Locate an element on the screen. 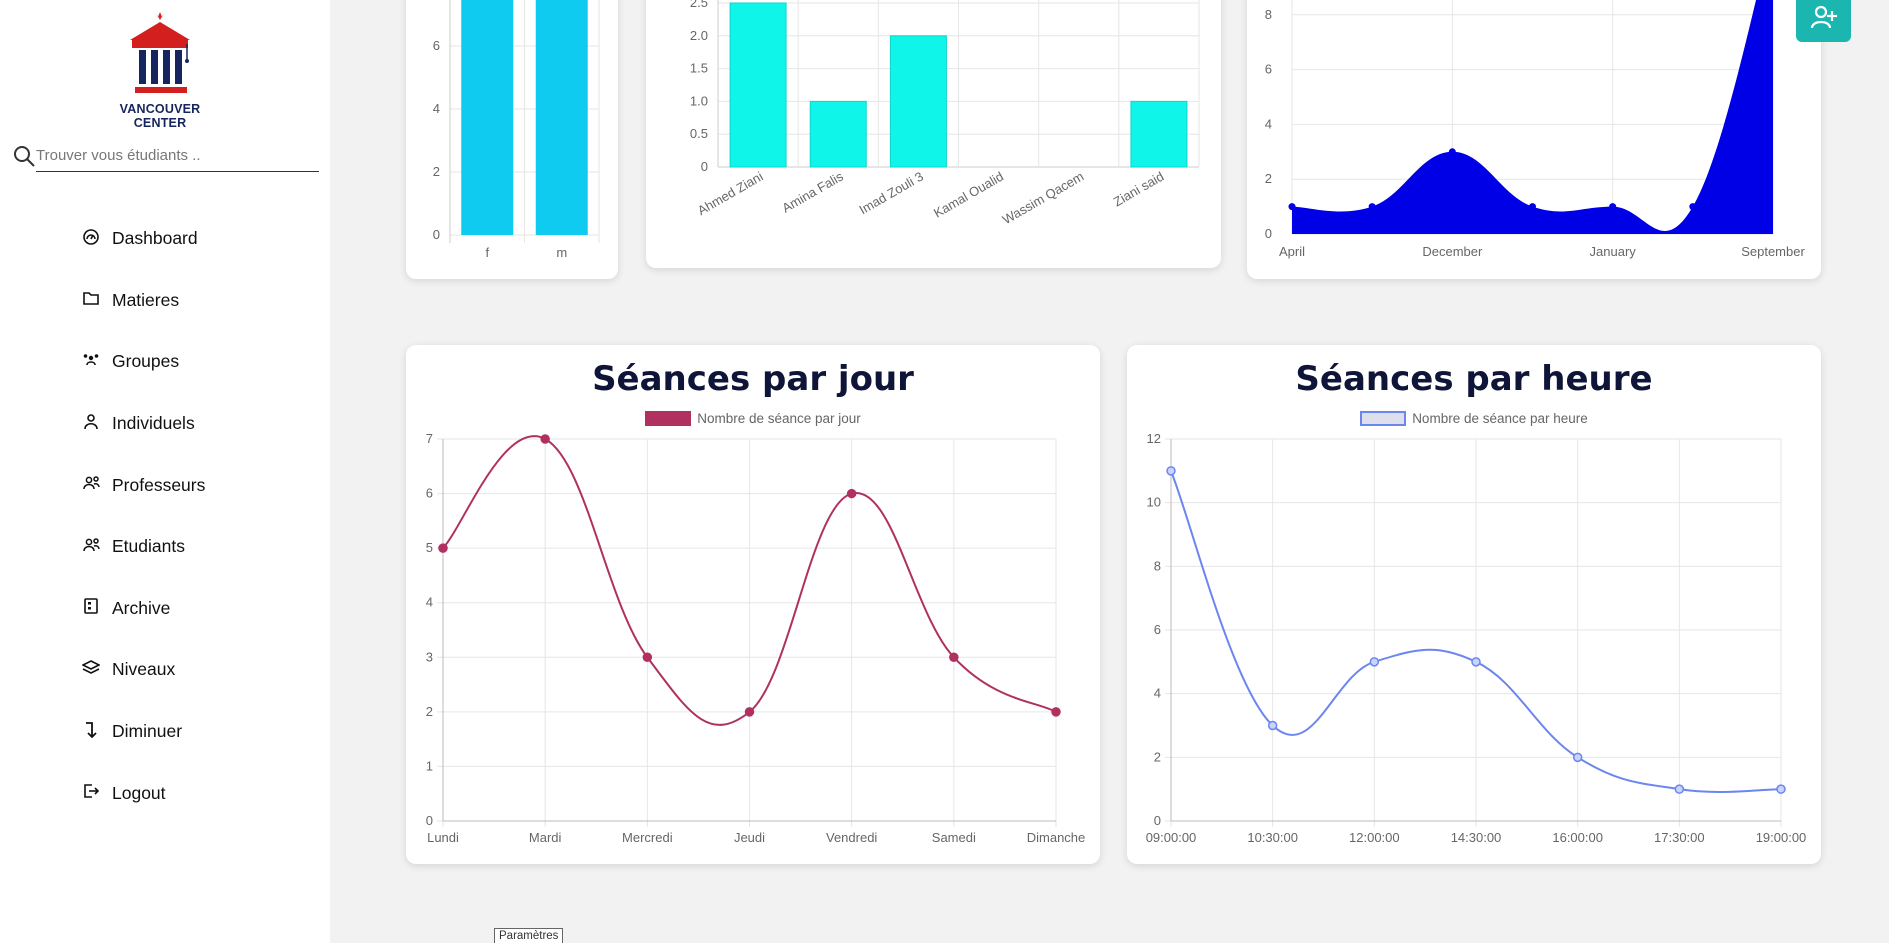  sidebar-item-etudiants: Etudiants is located at coordinates (143, 547).